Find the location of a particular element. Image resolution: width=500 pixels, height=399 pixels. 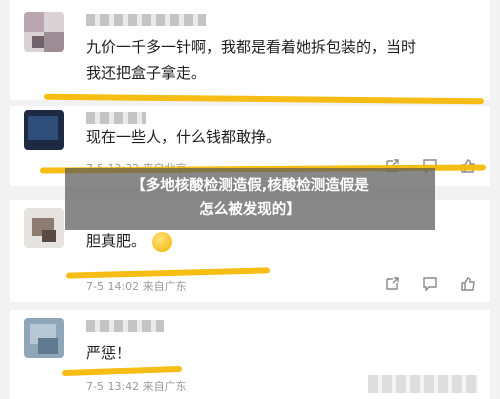

comment-text-line-2: 我还把盒子拿走。 is located at coordinates (146, 73).